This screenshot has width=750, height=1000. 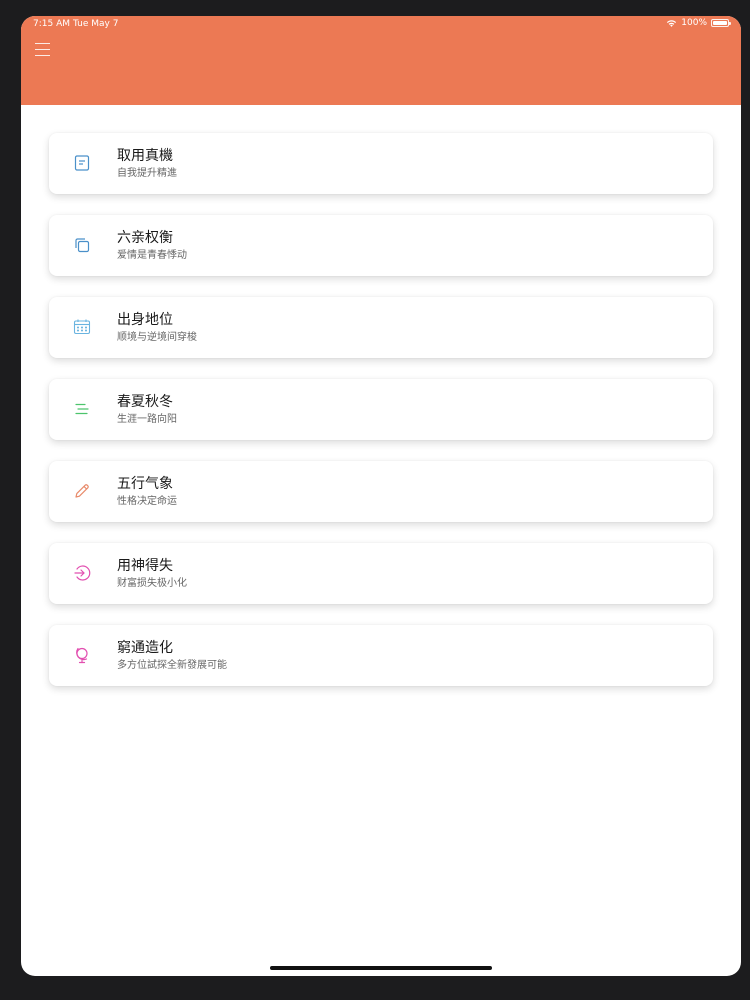 What do you see at coordinates (82, 245) in the screenshot?
I see `copy-icon` at bounding box center [82, 245].